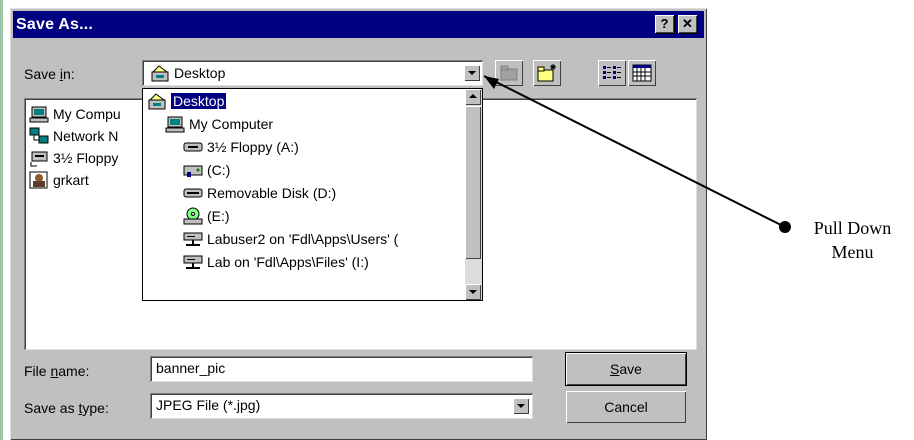 The width and height of the screenshot is (914, 440). I want to click on annotation-arrow, so click(637, 154).